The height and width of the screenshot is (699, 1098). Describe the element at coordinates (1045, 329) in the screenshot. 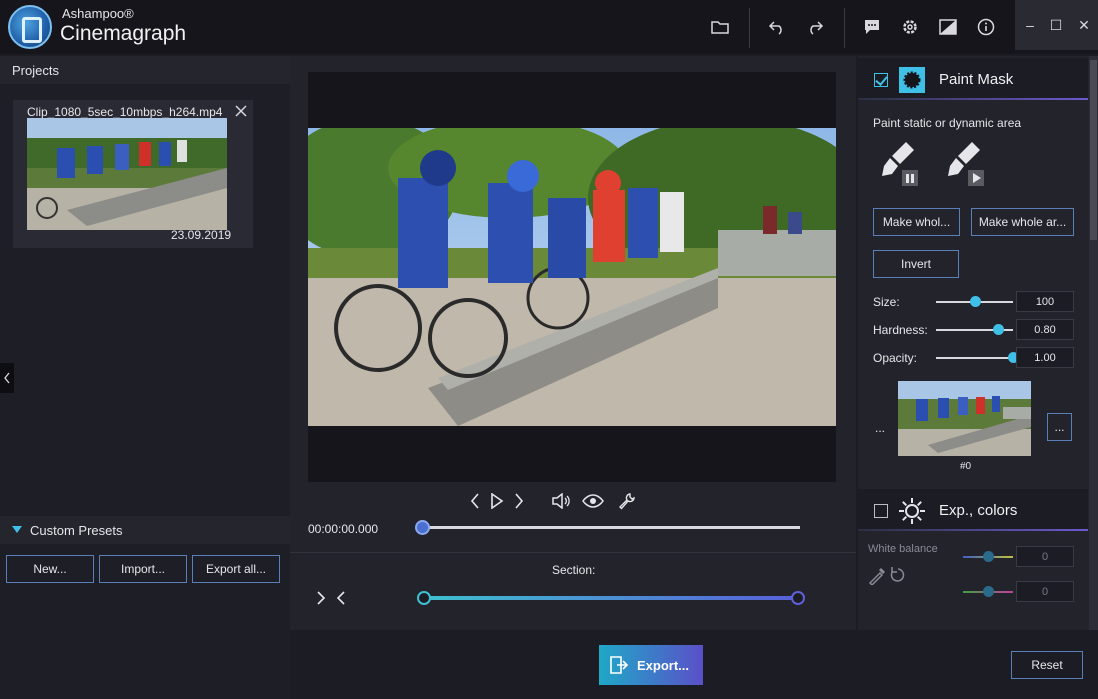

I see `hardness-value: 0.80` at that location.